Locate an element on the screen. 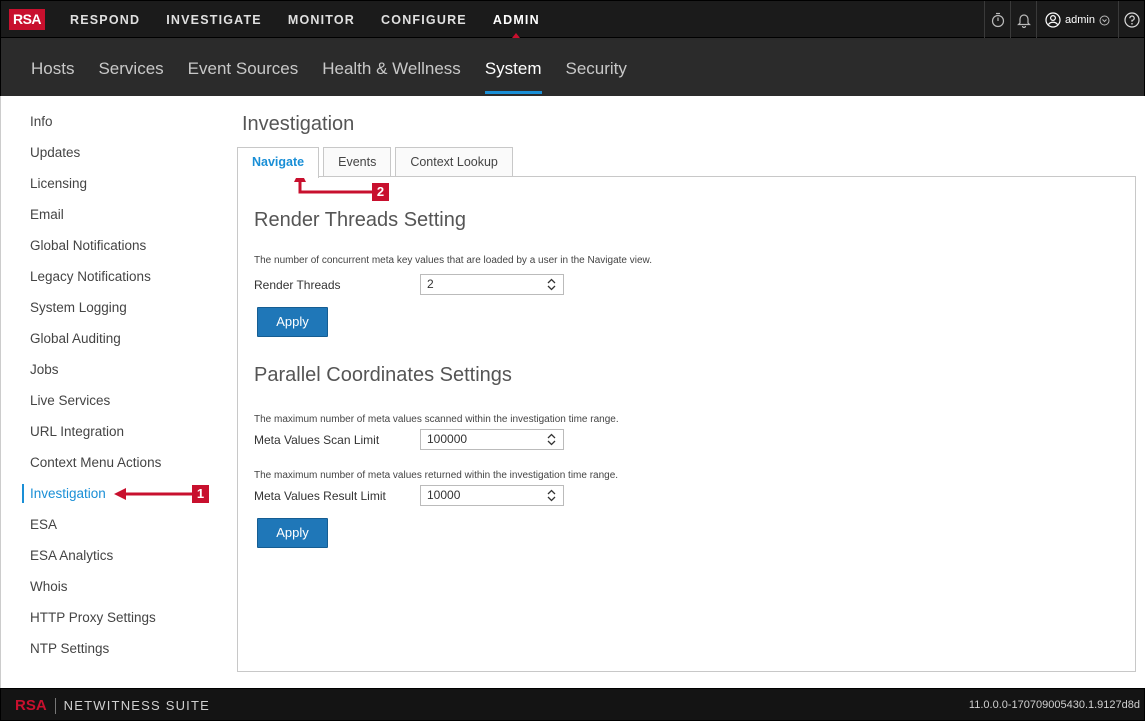  render-threads-title: Render Threads Setting is located at coordinates (360, 220).